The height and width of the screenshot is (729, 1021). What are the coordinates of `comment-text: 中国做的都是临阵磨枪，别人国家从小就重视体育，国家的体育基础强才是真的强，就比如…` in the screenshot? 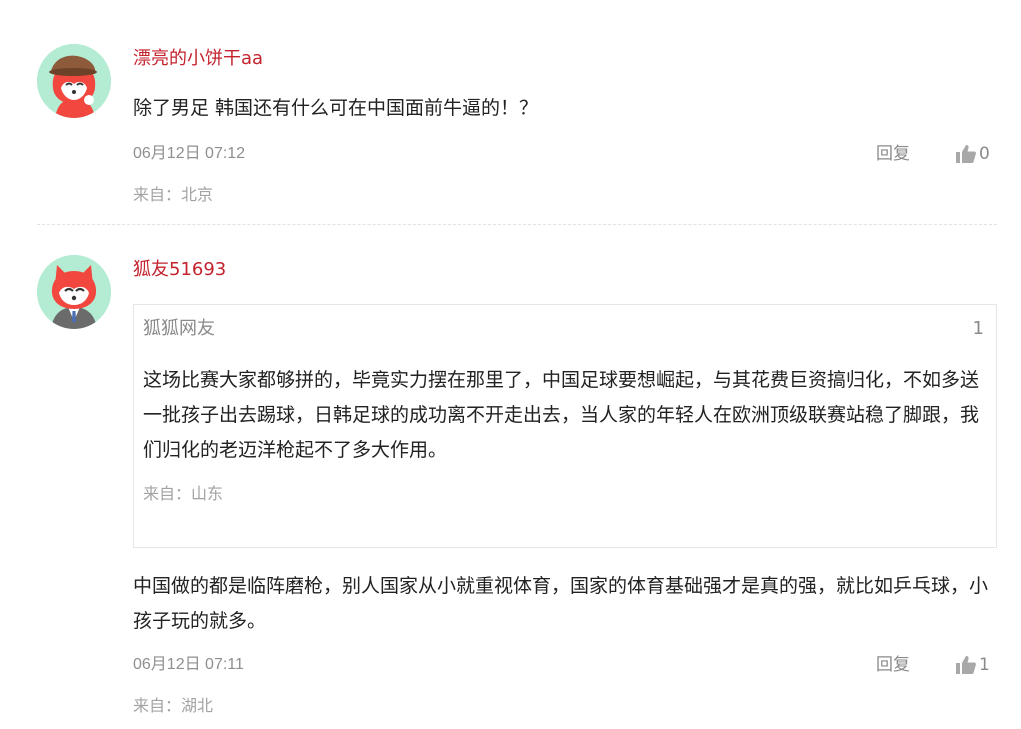 It's located at (561, 603).